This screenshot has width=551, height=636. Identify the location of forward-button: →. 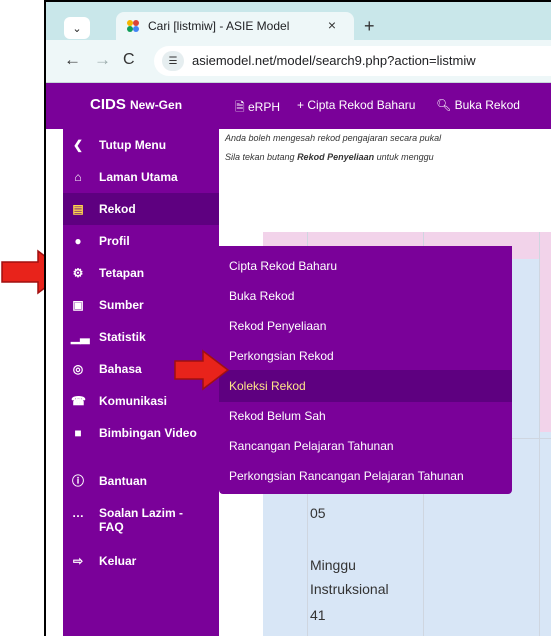
(102, 60).